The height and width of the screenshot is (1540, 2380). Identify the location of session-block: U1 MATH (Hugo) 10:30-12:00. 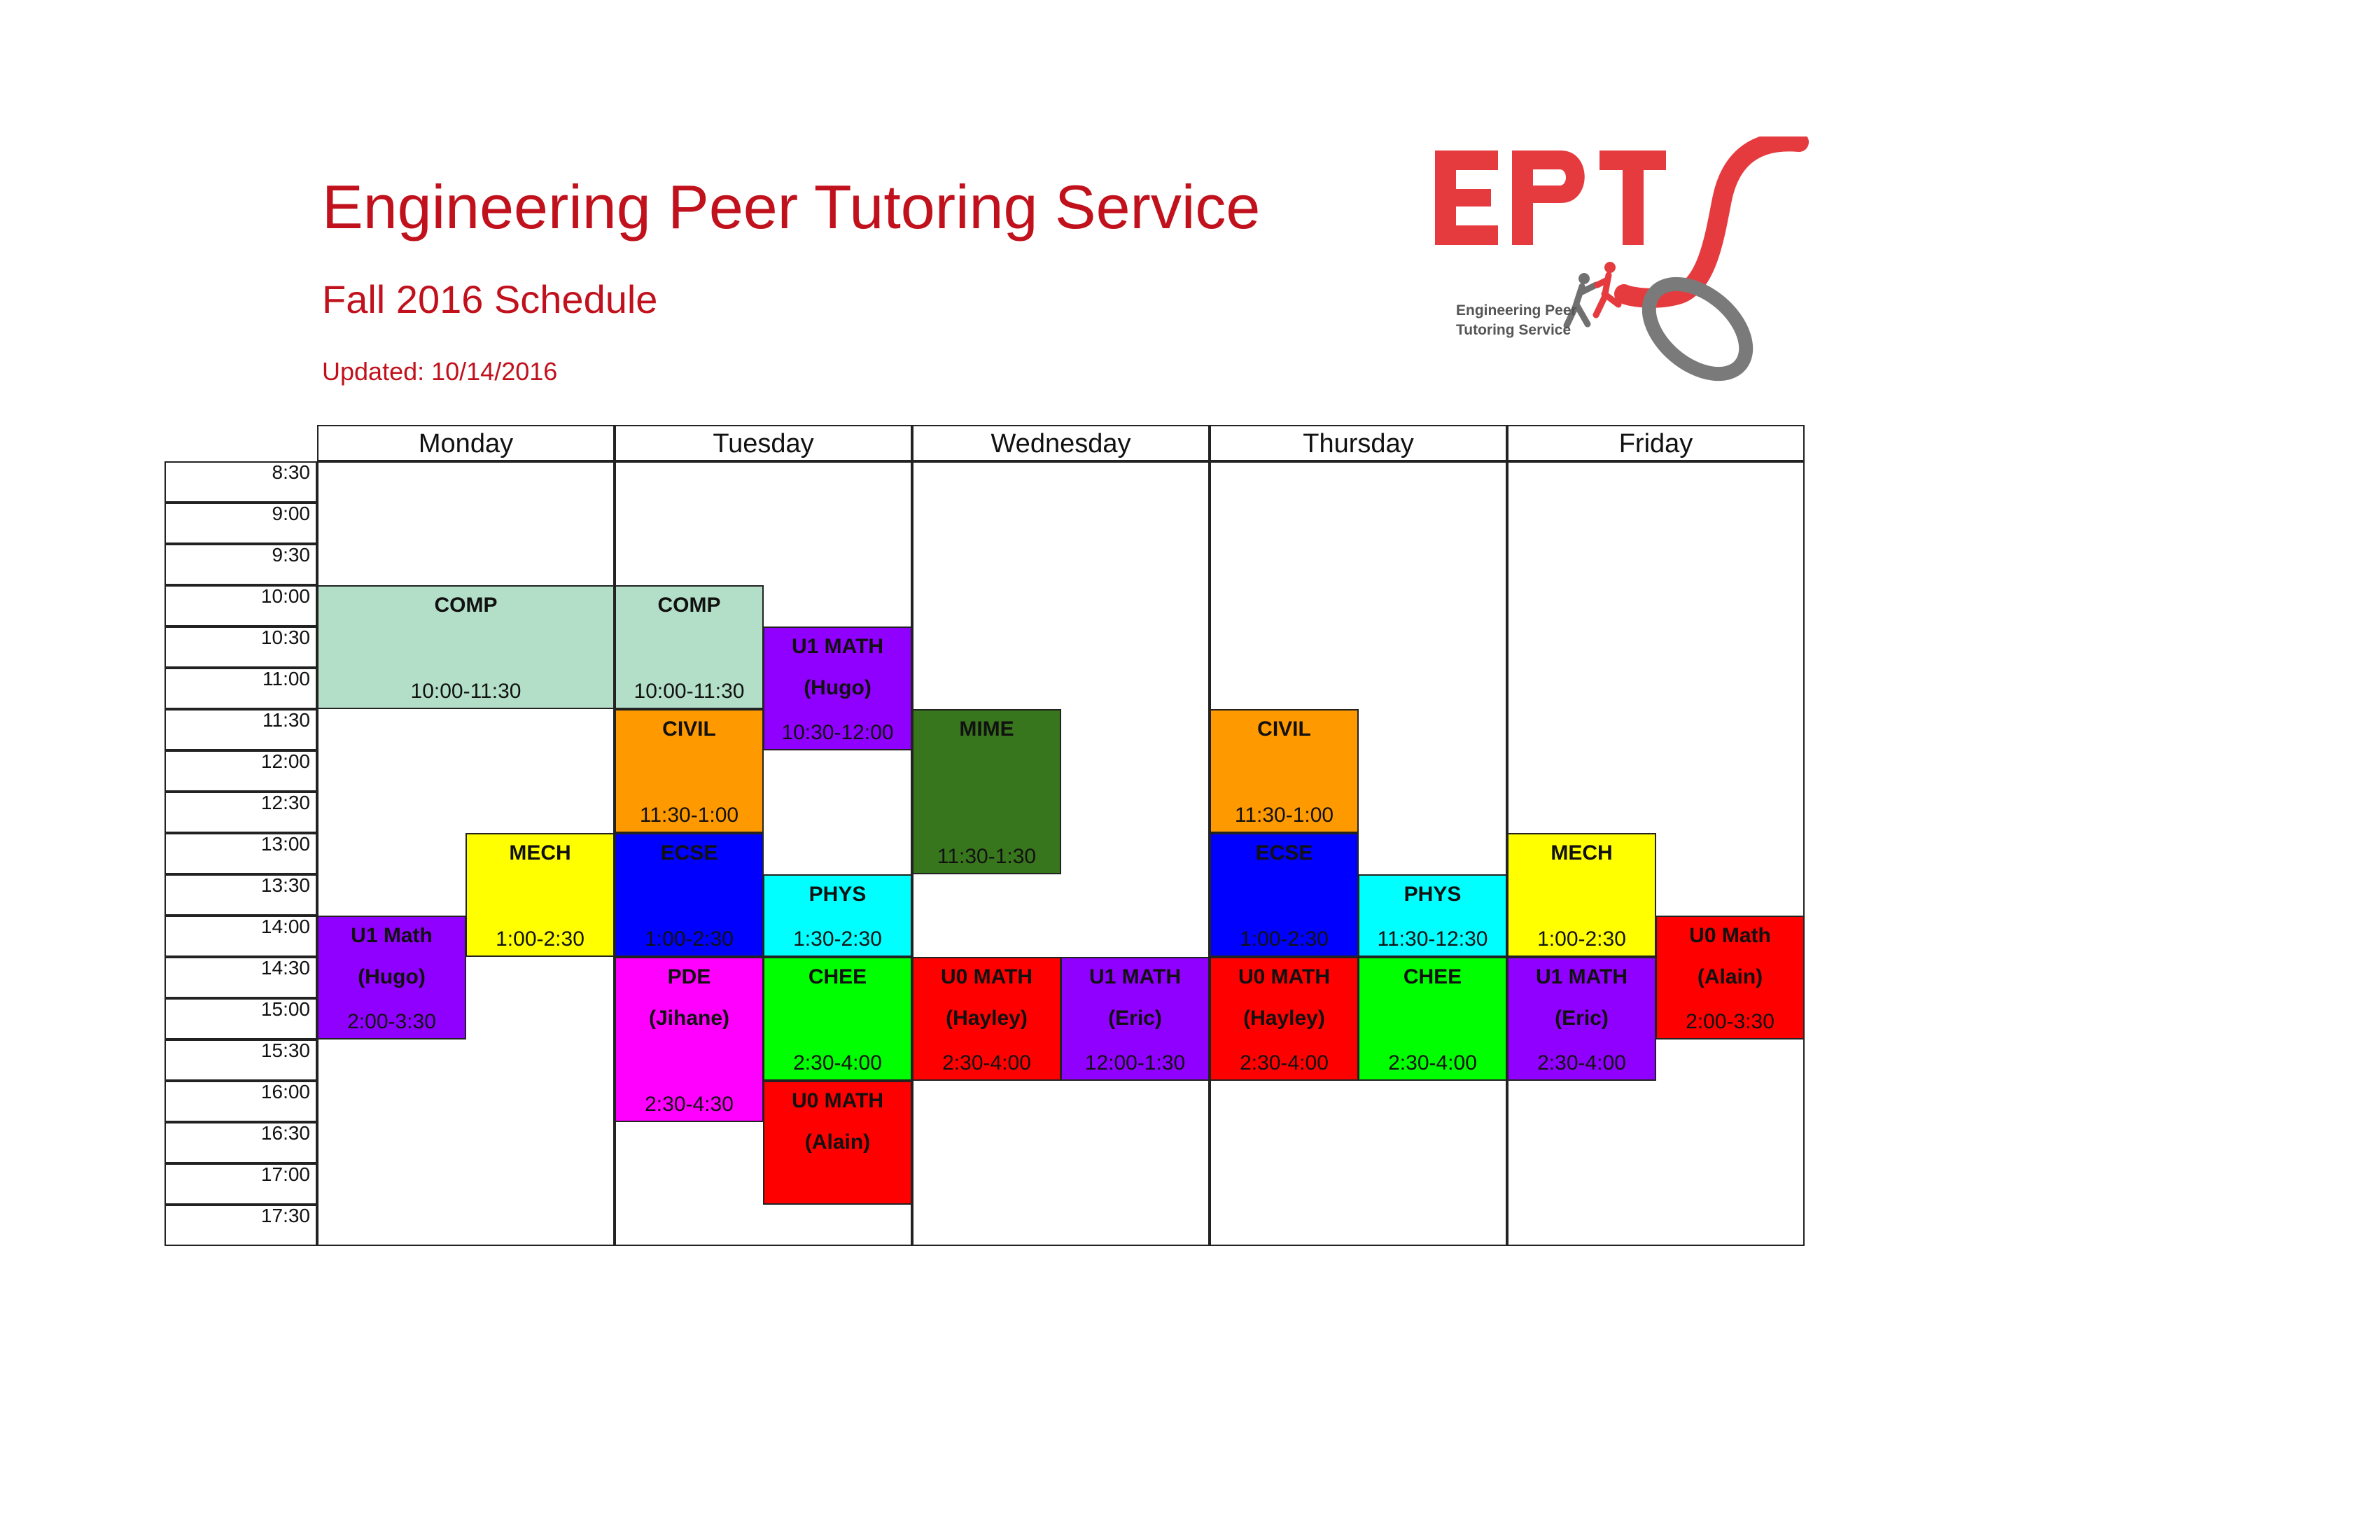
(837, 688).